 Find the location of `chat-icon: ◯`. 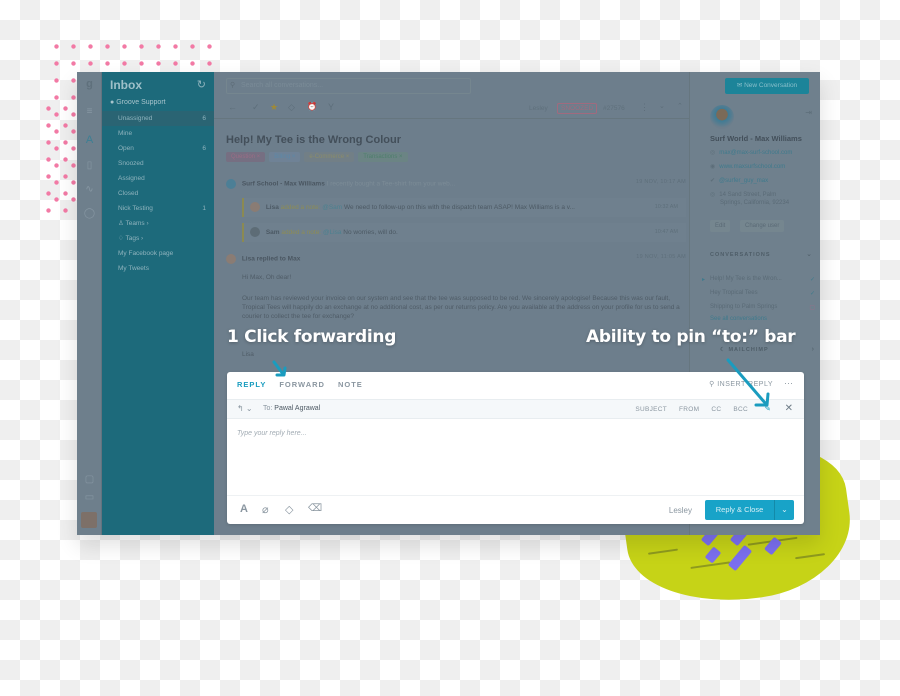

chat-icon: ◯ is located at coordinates (89, 213).